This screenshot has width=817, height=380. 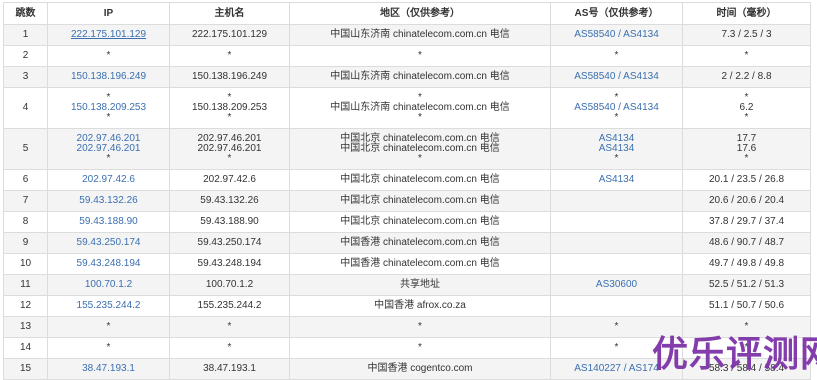 I want to click on hop-cell: 6, so click(x=25, y=180).